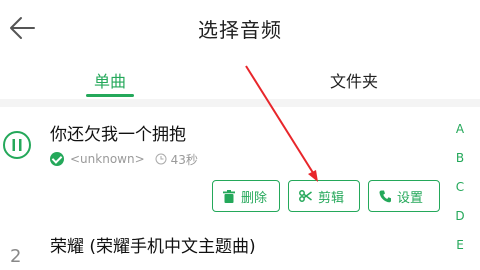 This screenshot has height=270, width=480. What do you see at coordinates (229, 196) in the screenshot?
I see `trash-icon` at bounding box center [229, 196].